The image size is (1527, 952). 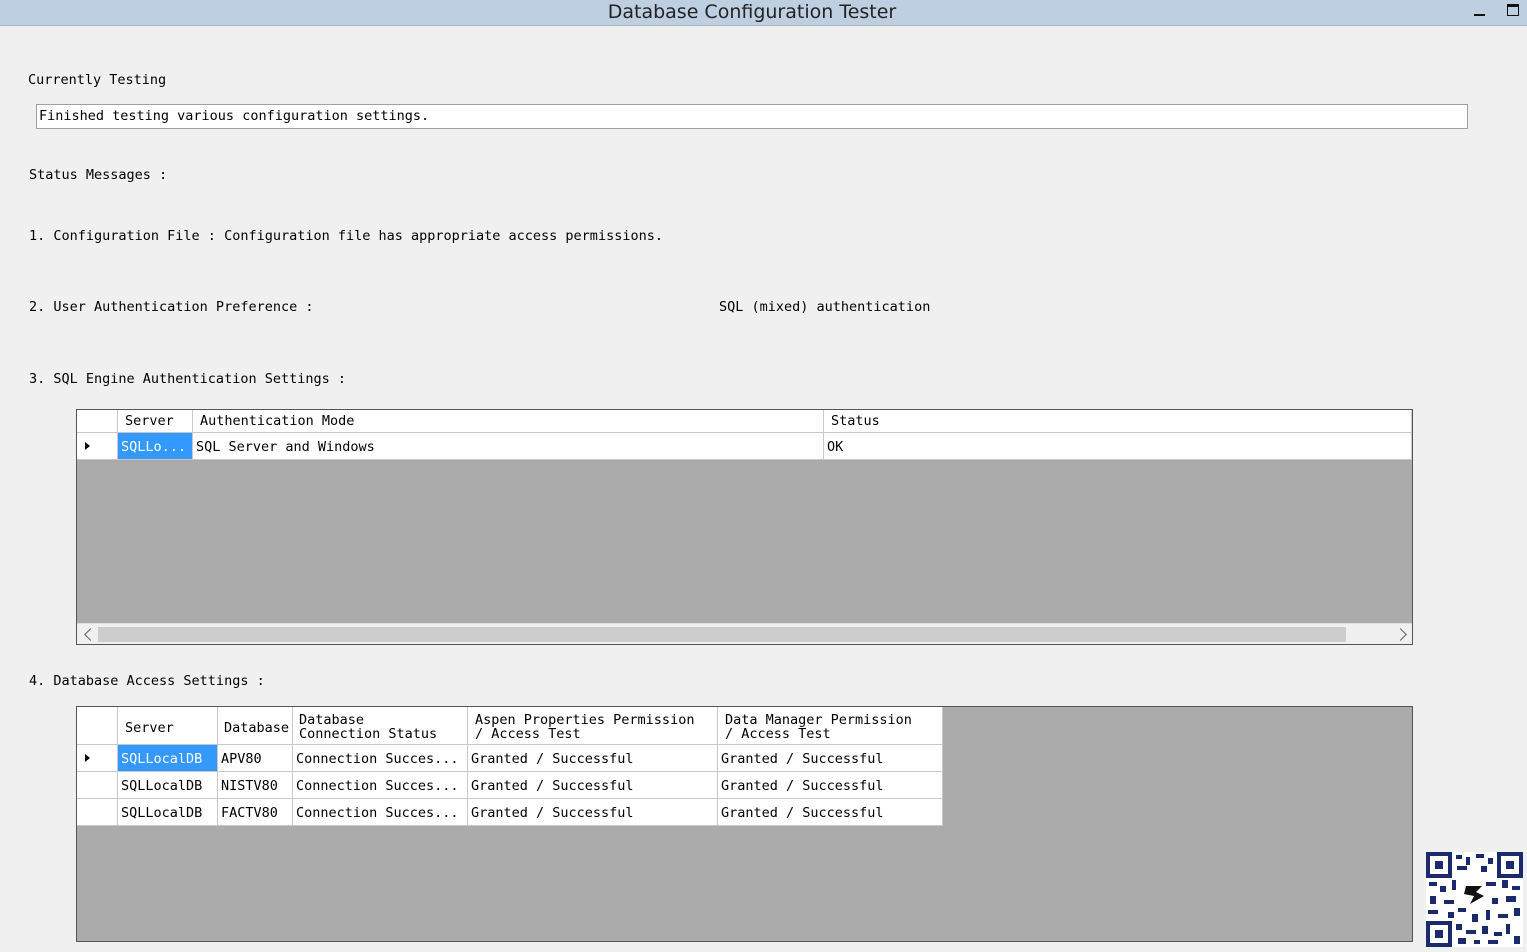 I want to click on column-header-database: Database, so click(x=255, y=726).